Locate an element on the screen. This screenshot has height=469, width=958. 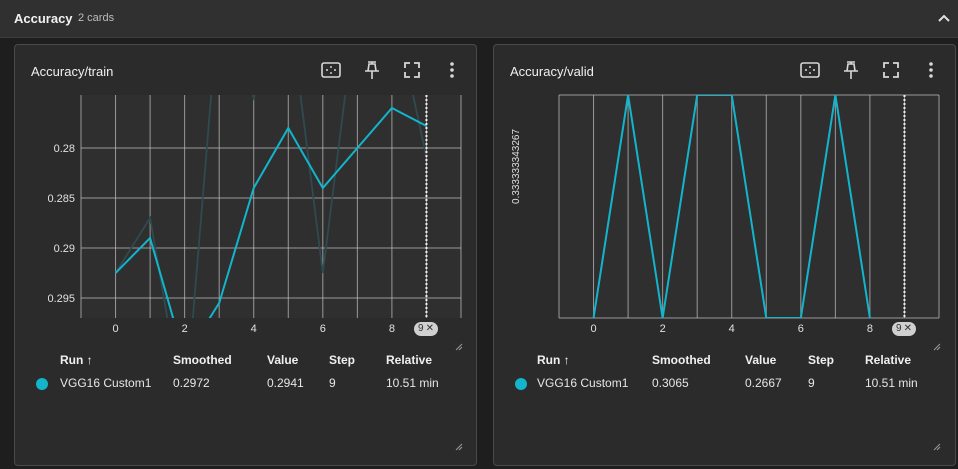
card-title: Accuracy/valid is located at coordinates (552, 71).